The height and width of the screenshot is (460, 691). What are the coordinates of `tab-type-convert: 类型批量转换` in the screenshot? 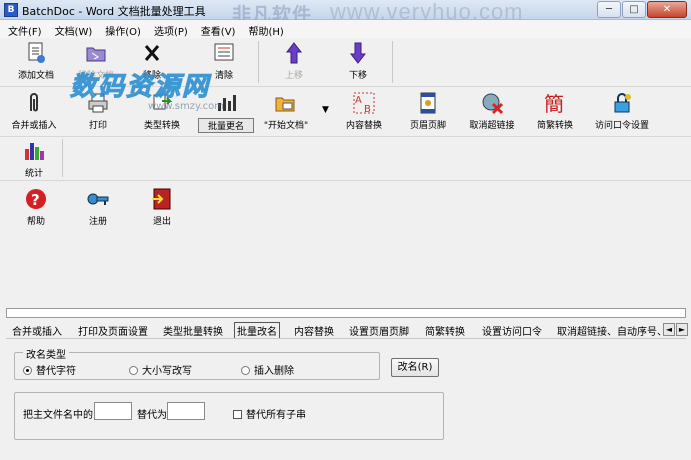 It's located at (193, 330).